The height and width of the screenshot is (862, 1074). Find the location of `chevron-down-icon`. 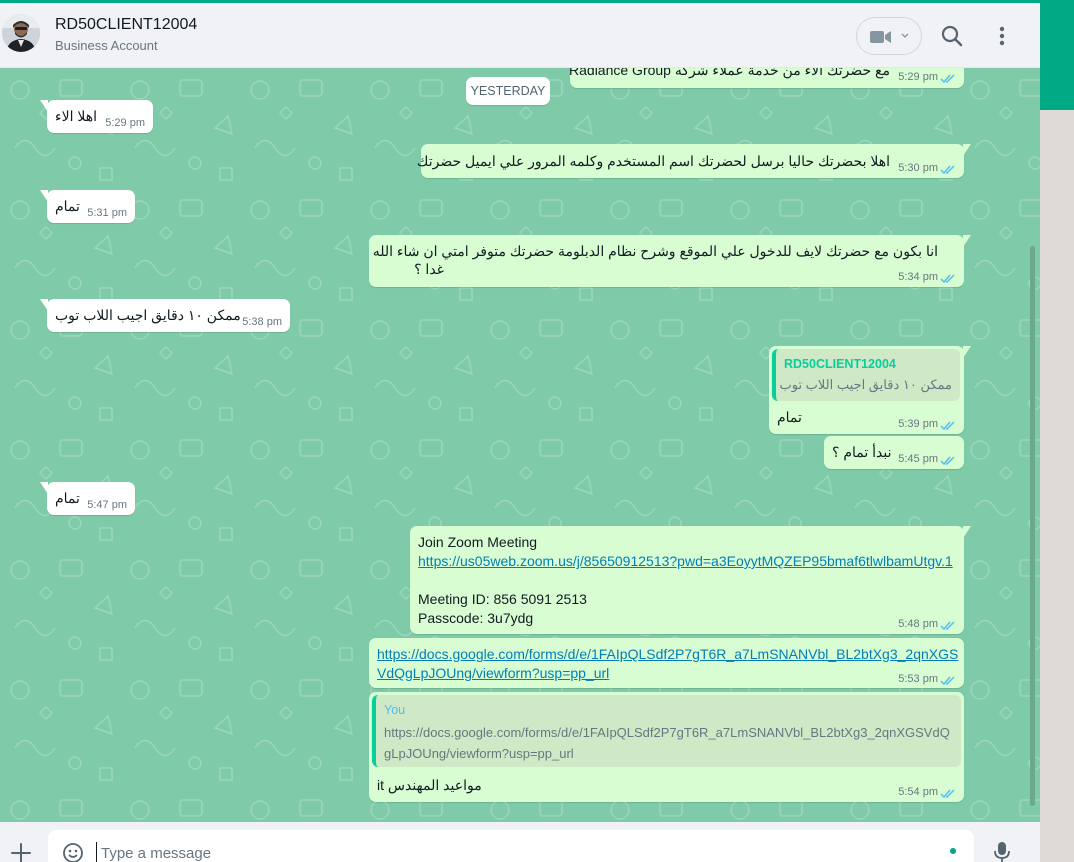

chevron-down-icon is located at coordinates (905, 35).